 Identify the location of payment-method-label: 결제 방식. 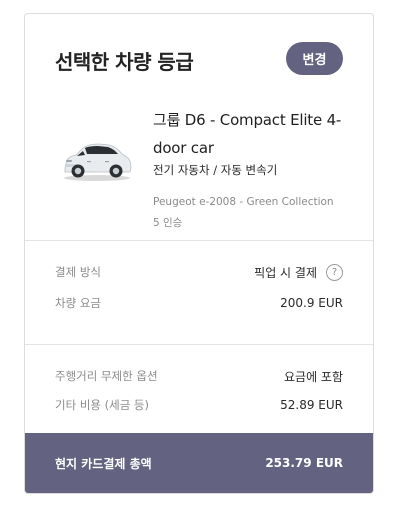
(78, 272).